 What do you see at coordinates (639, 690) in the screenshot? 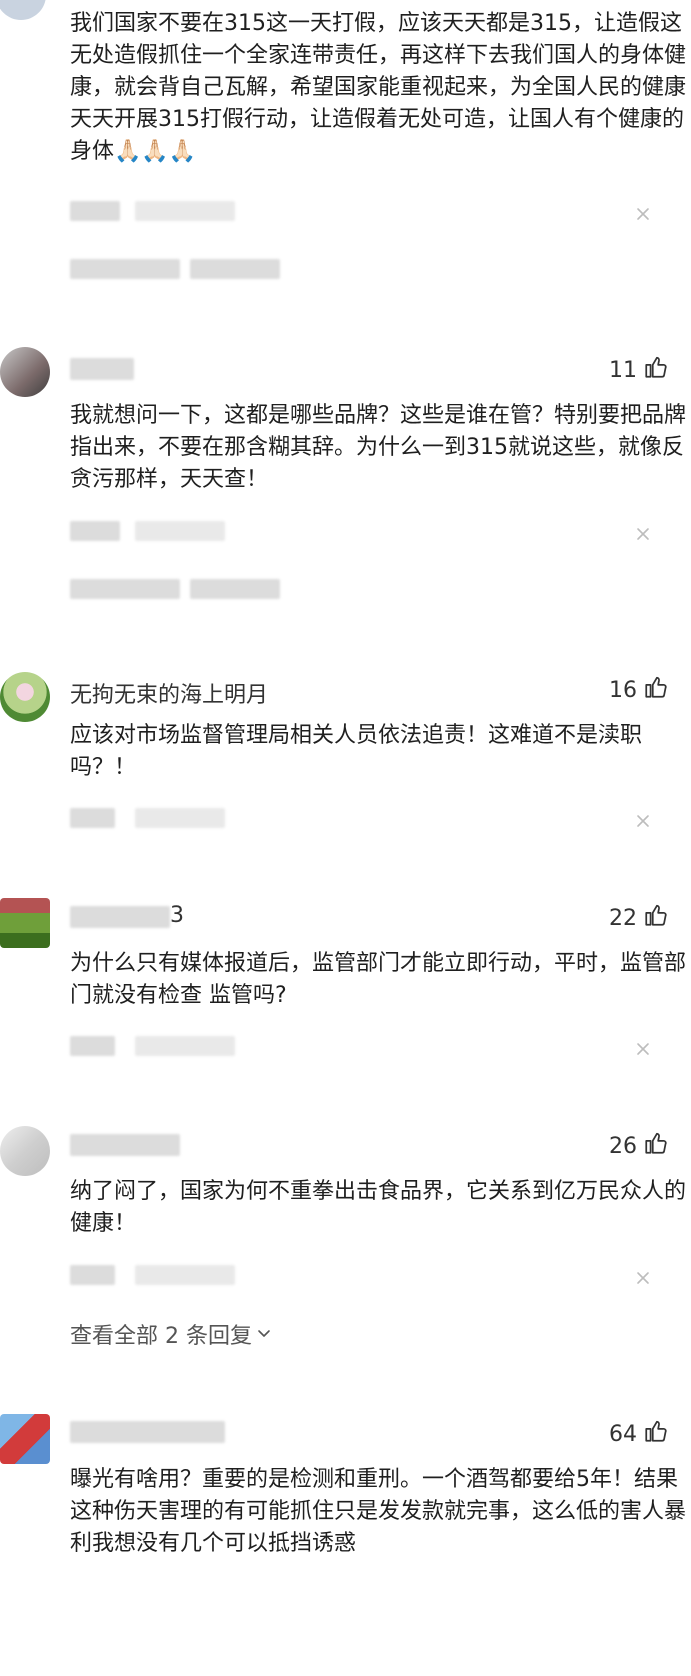
I see `like-button: 16` at bounding box center [639, 690].